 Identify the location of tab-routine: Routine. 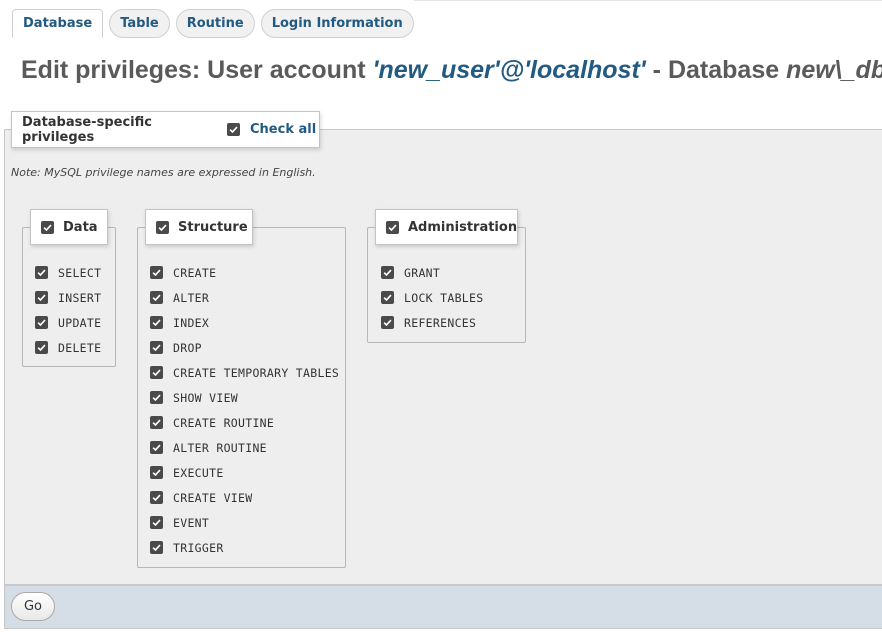
(215, 23).